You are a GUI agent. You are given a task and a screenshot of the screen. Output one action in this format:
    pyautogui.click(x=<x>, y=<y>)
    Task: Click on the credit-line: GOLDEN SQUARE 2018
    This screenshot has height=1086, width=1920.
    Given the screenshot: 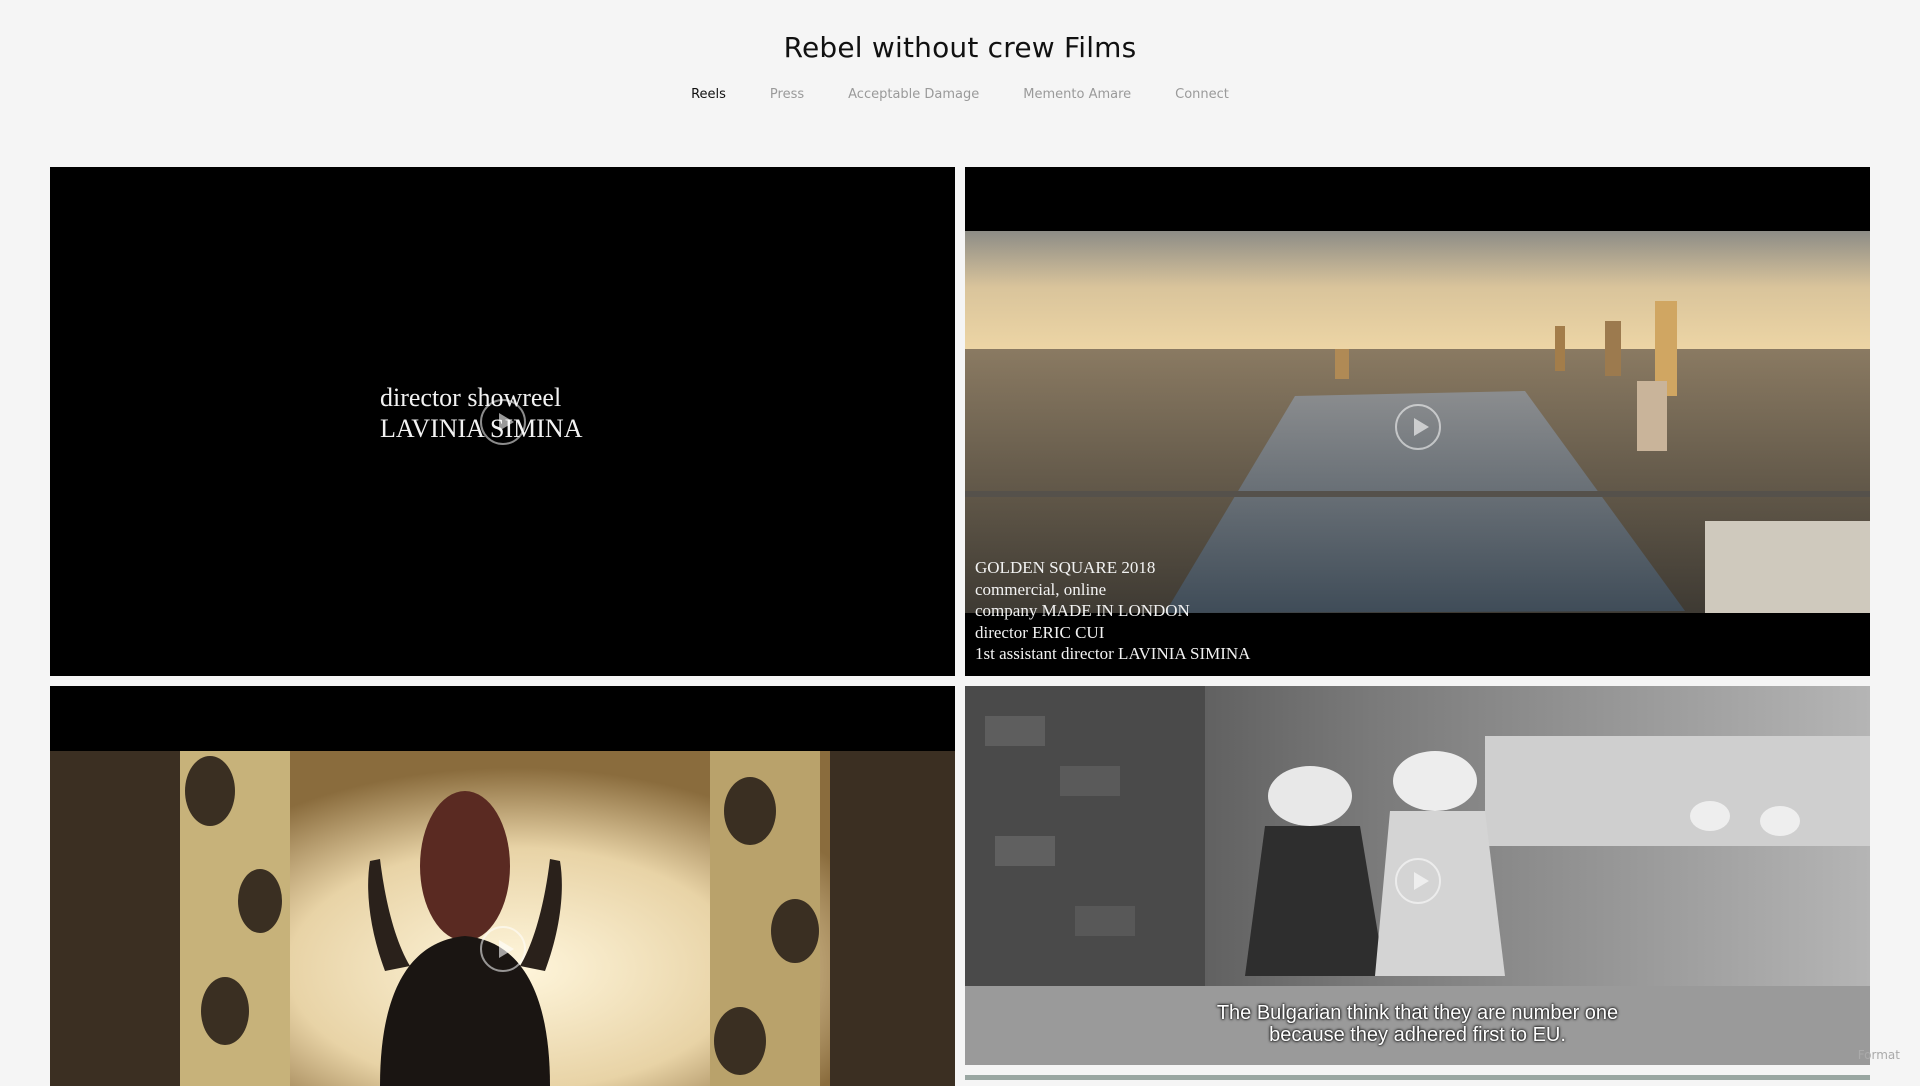 What is the action you would take?
    pyautogui.click(x=1112, y=568)
    